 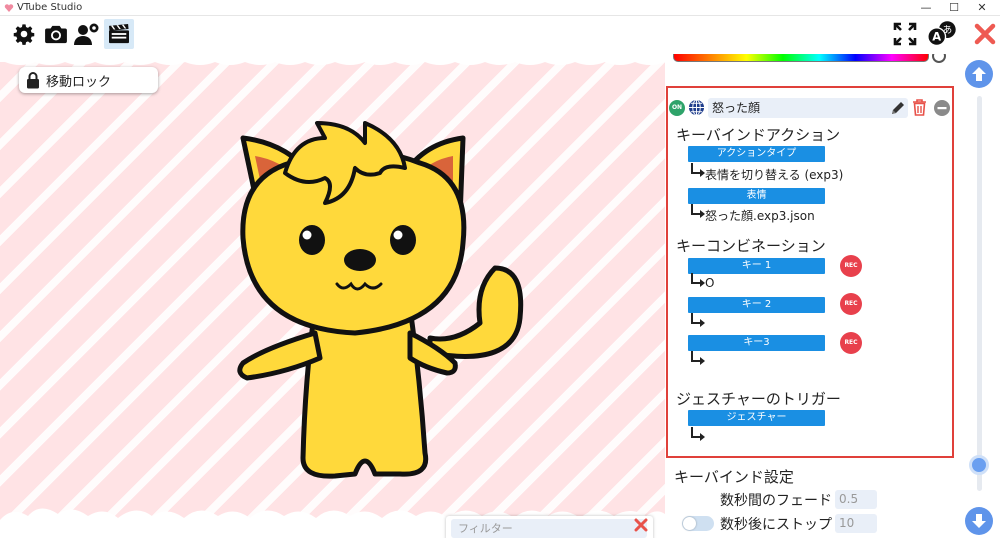 I want to click on camera-button, so click(x=56, y=34).